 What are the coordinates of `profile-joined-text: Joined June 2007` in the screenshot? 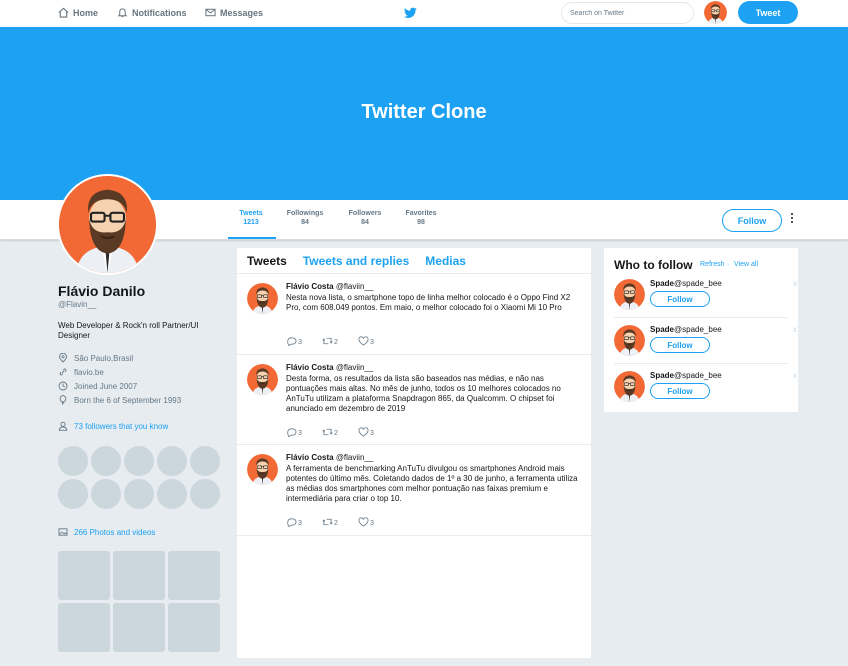 It's located at (106, 386).